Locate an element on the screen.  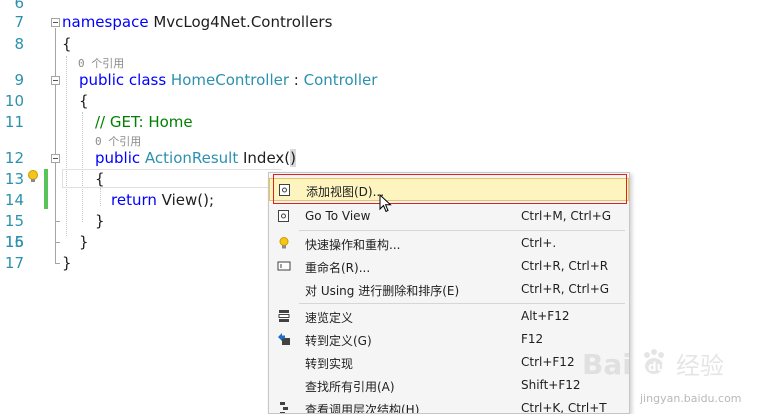
class-name: HomeController is located at coordinates (228, 80).